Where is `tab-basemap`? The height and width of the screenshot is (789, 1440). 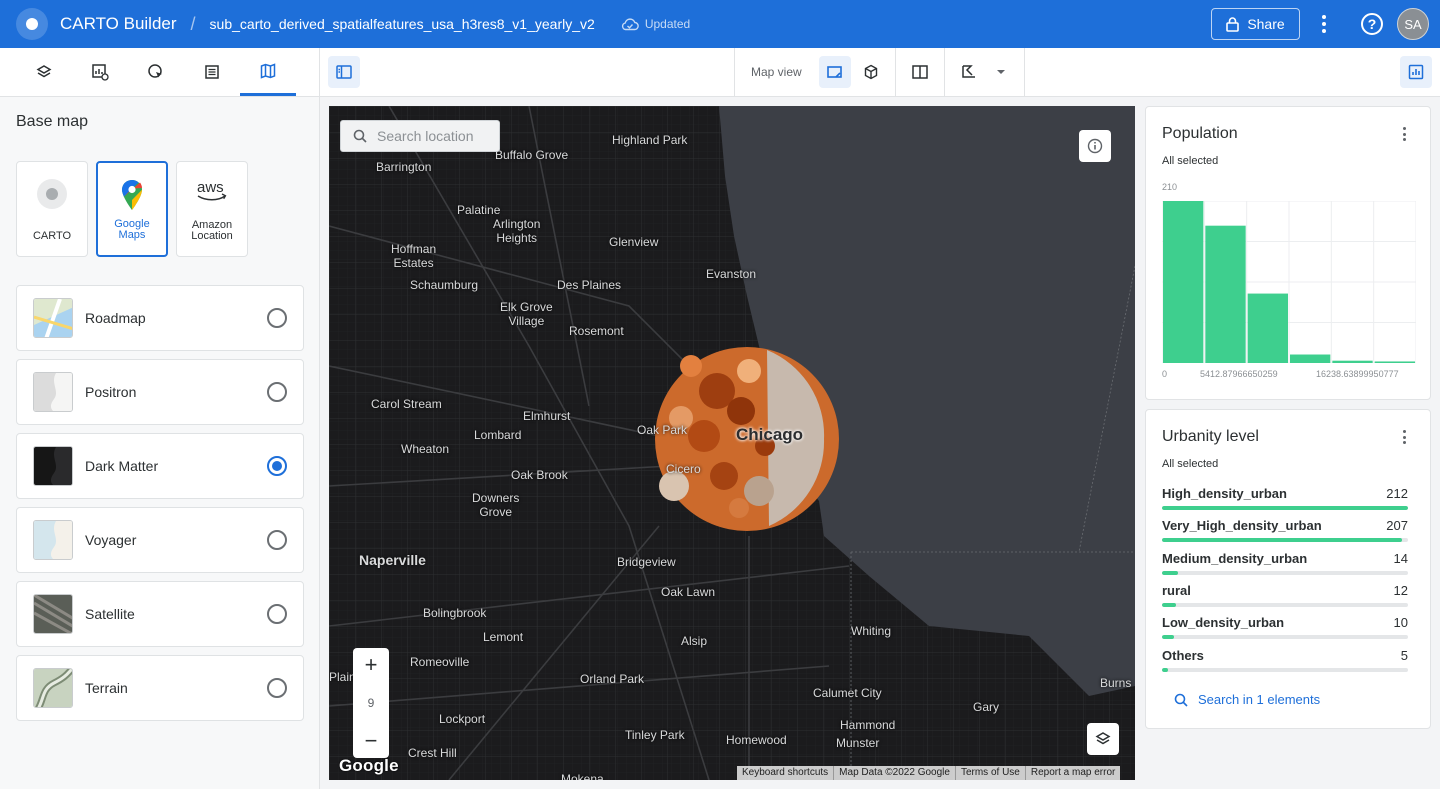 tab-basemap is located at coordinates (268, 72).